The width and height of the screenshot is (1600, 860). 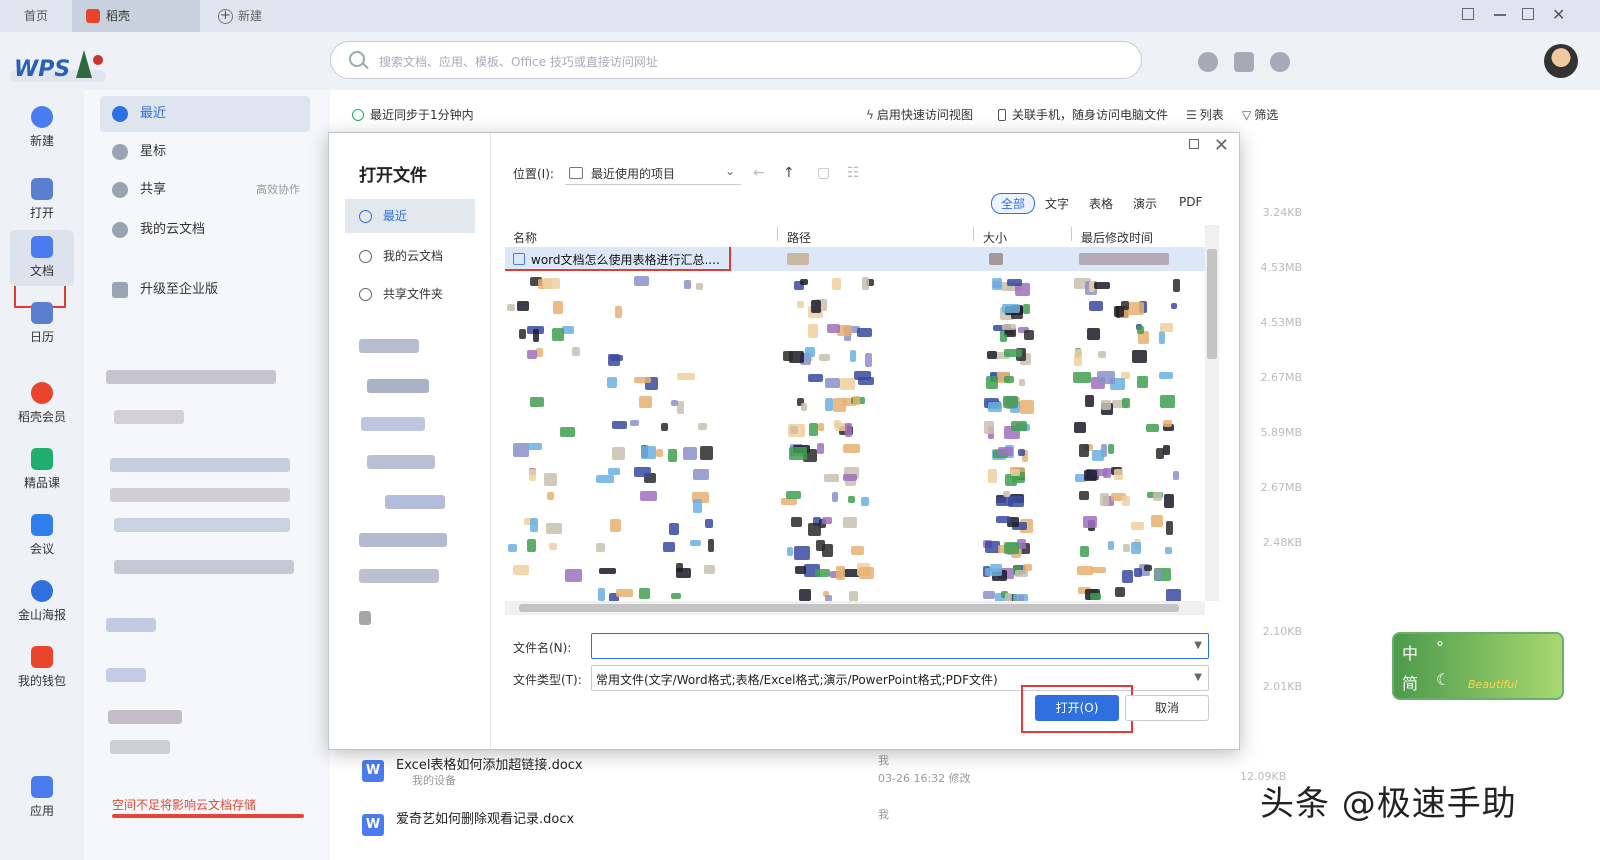 What do you see at coordinates (799, 237) in the screenshot?
I see `column-path: 路径` at bounding box center [799, 237].